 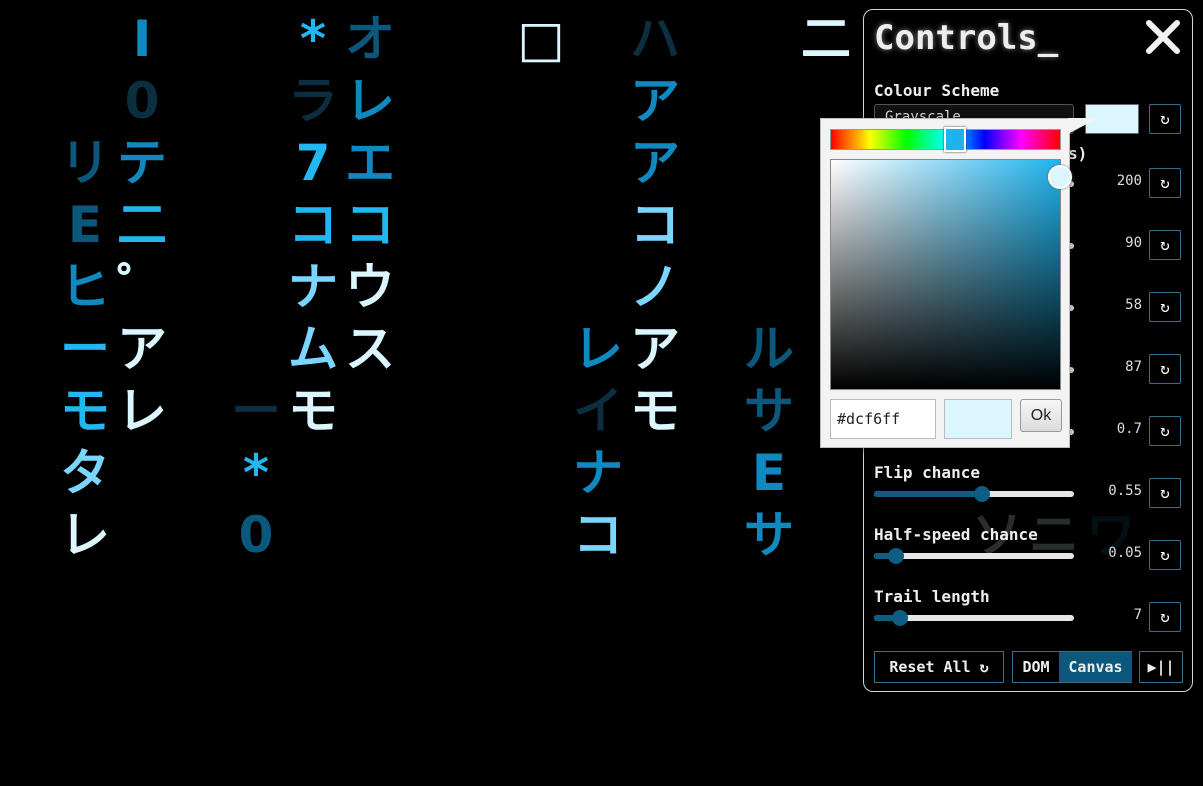 What do you see at coordinates (142, 287) in the screenshot?
I see `rain-glyph: ゜` at bounding box center [142, 287].